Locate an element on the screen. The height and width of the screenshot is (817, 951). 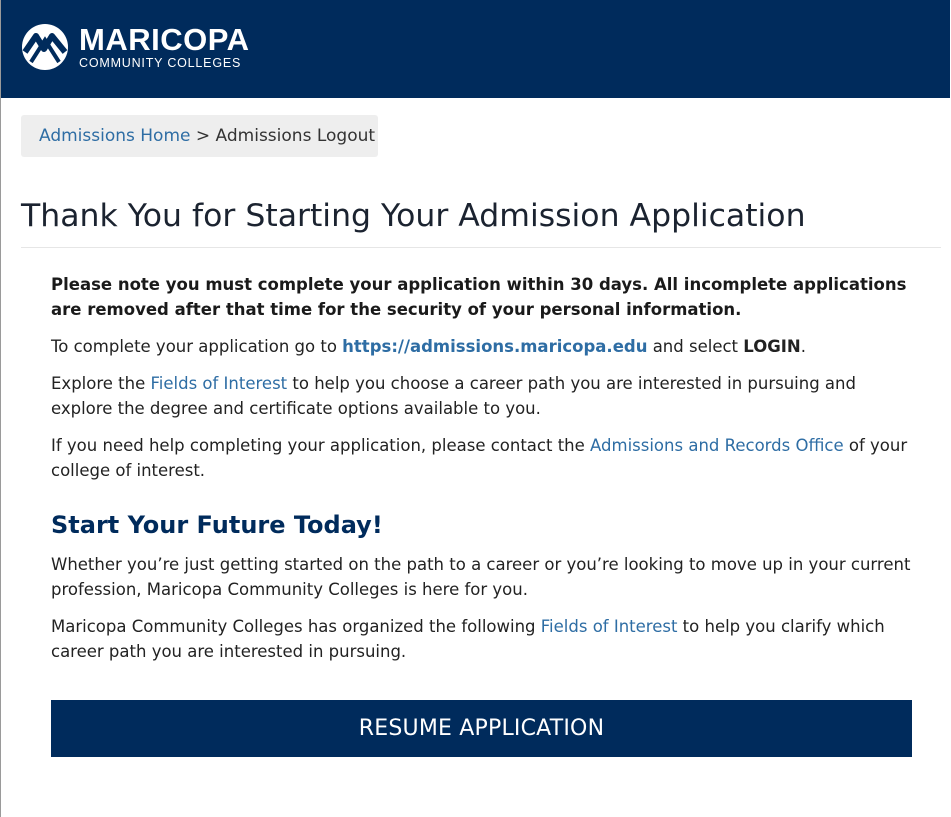
logo-text: MARICOPA COMMUNITY COLLEGES is located at coordinates (164, 45).